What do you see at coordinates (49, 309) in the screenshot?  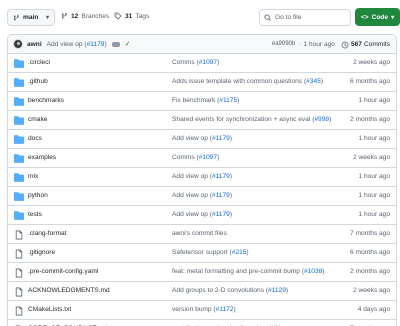 I see `file-name-link: CMakeLists.txt` at bounding box center [49, 309].